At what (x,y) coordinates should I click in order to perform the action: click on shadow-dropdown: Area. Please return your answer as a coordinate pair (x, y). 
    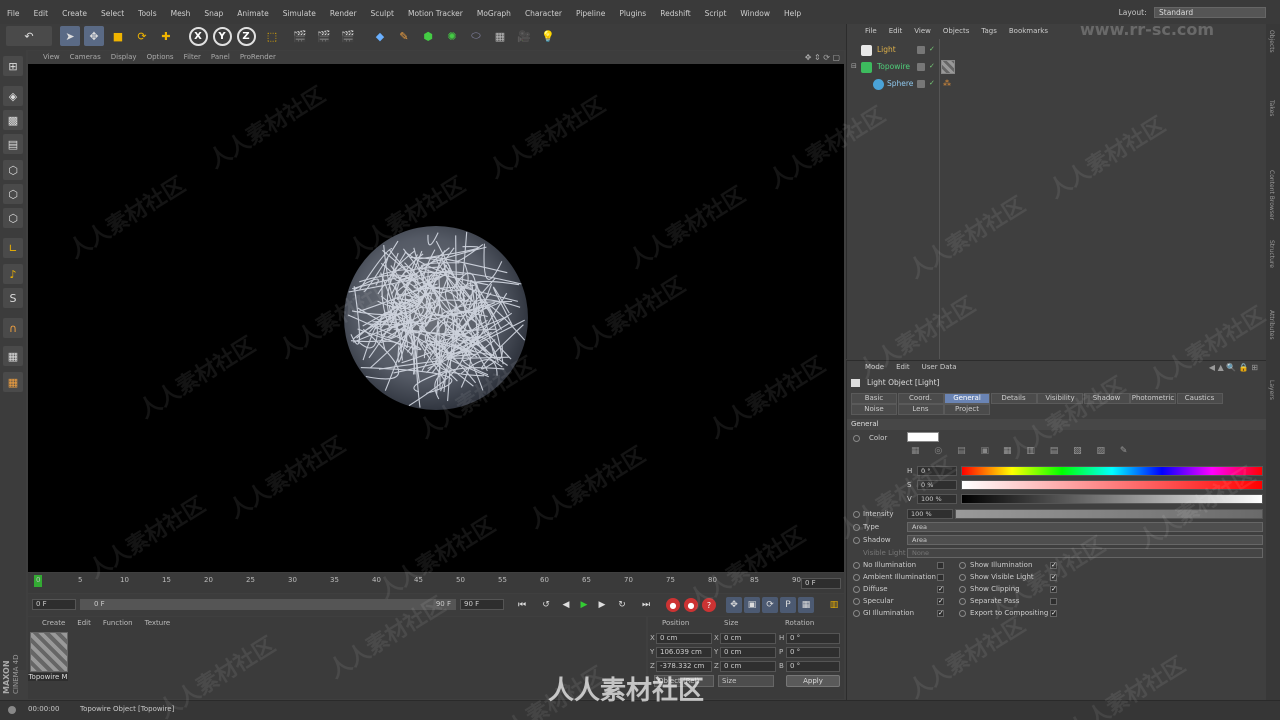
    Looking at the image, I should click on (1085, 540).